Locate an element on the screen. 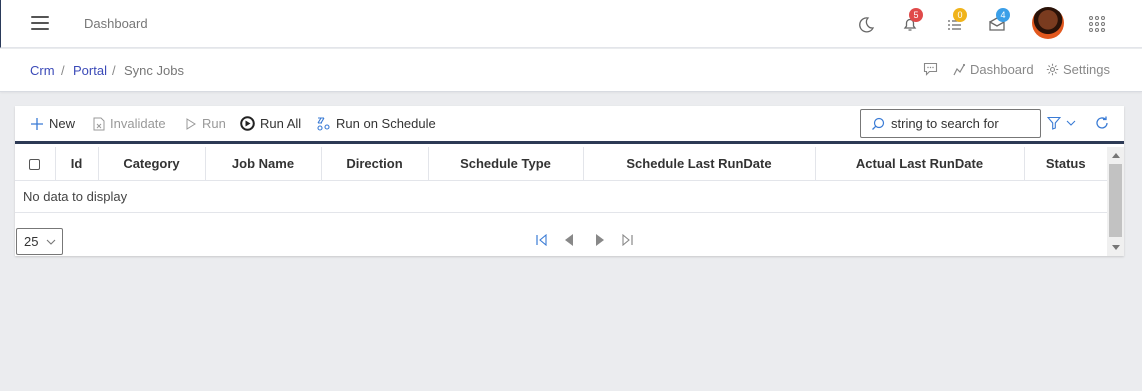 The image size is (1142, 391). column-header-id: Id is located at coordinates (77, 164).